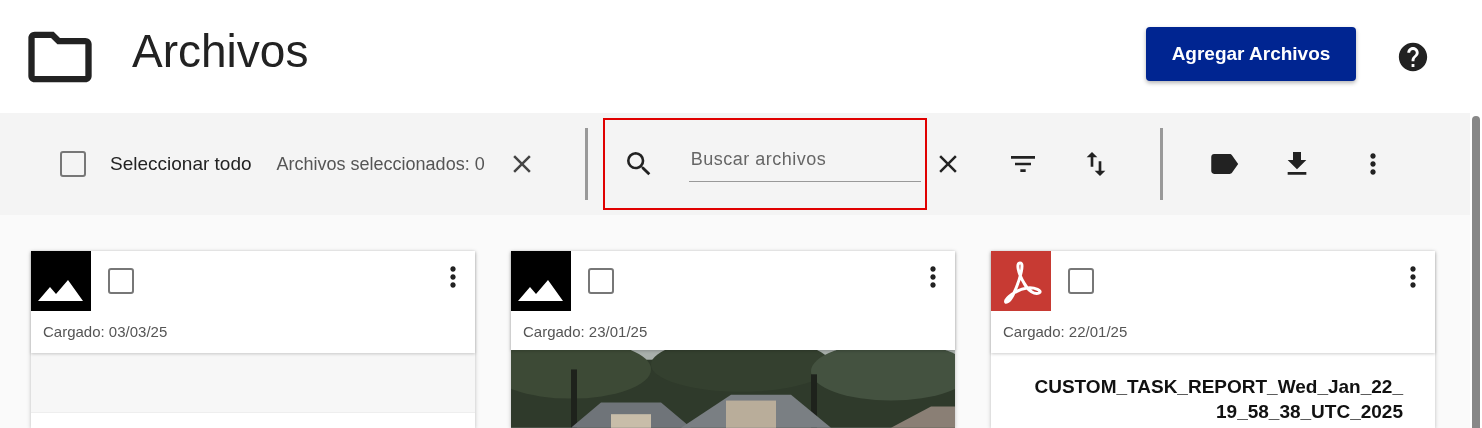 This screenshot has height=428, width=1482. I want to click on search-field: Buscar archivos, so click(804, 160).